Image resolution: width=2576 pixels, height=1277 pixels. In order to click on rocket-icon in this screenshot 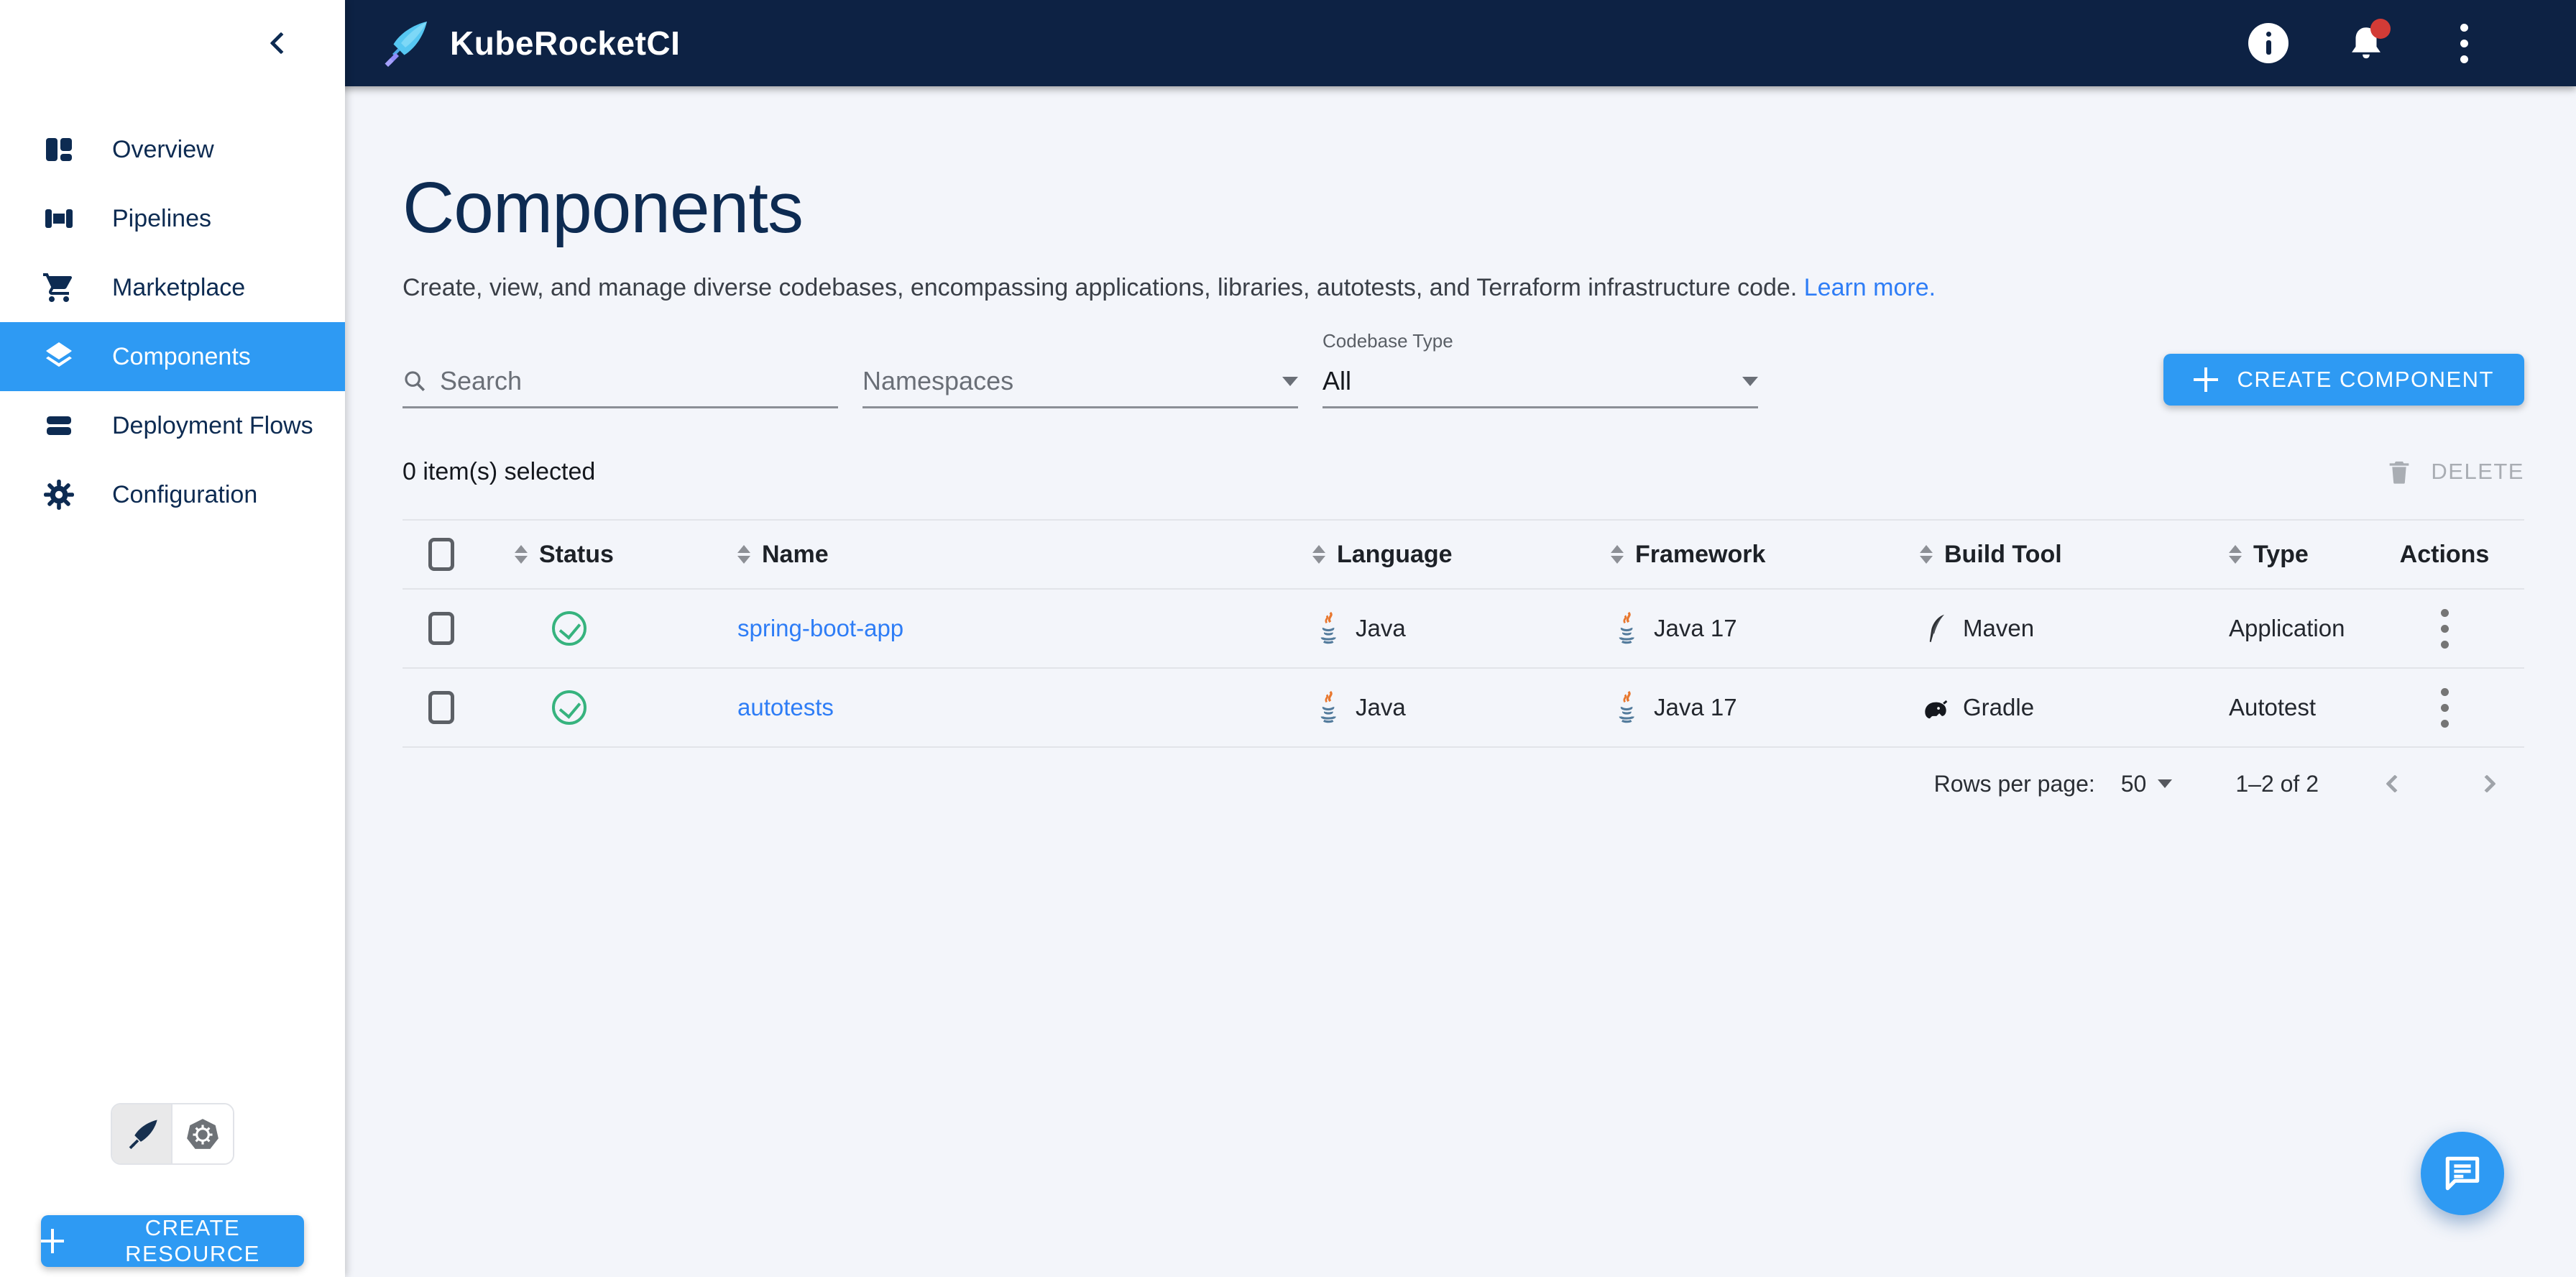, I will do `click(143, 1135)`.